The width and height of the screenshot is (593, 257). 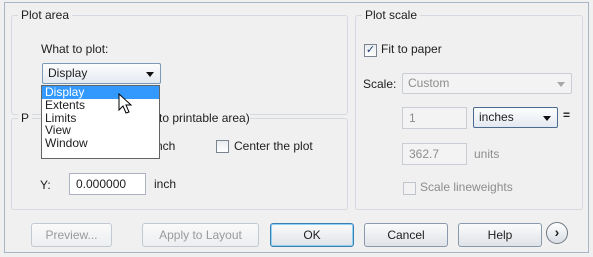 I want to click on chevron-right-icon: ›, so click(x=557, y=232).